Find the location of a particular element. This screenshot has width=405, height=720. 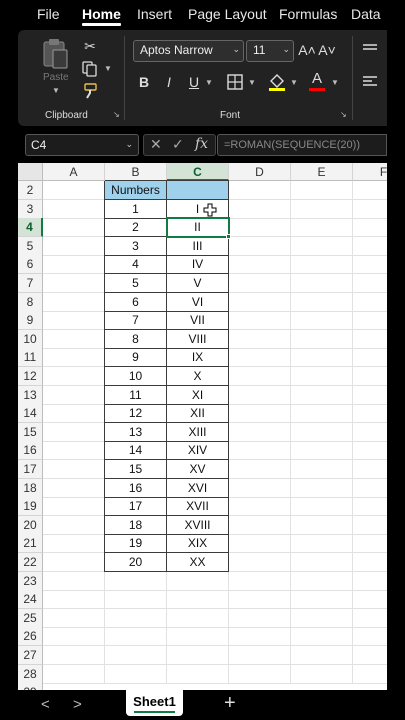

row-header-12: 12 is located at coordinates (30, 376).